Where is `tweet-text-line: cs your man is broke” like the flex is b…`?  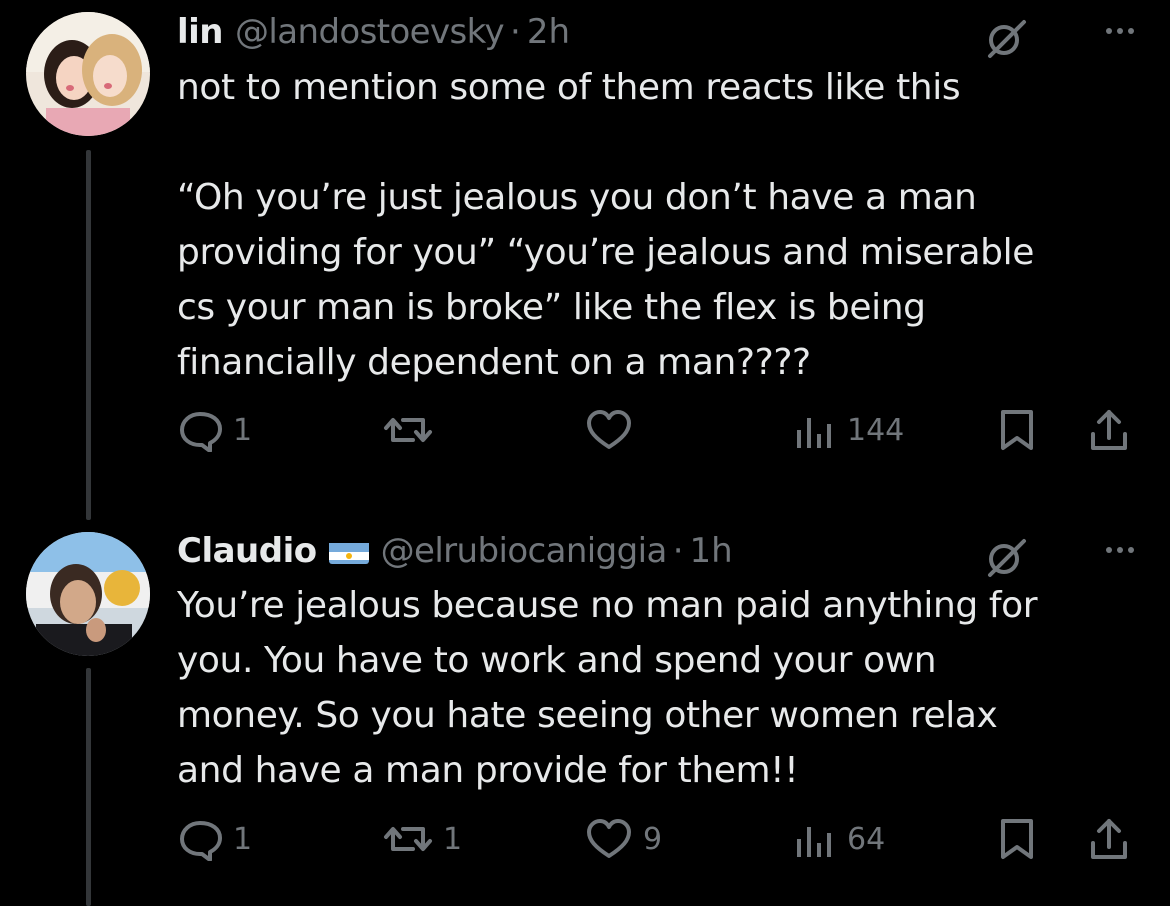
tweet-text-line: cs your man is broke” like the flex is b… is located at coordinates (551, 307).